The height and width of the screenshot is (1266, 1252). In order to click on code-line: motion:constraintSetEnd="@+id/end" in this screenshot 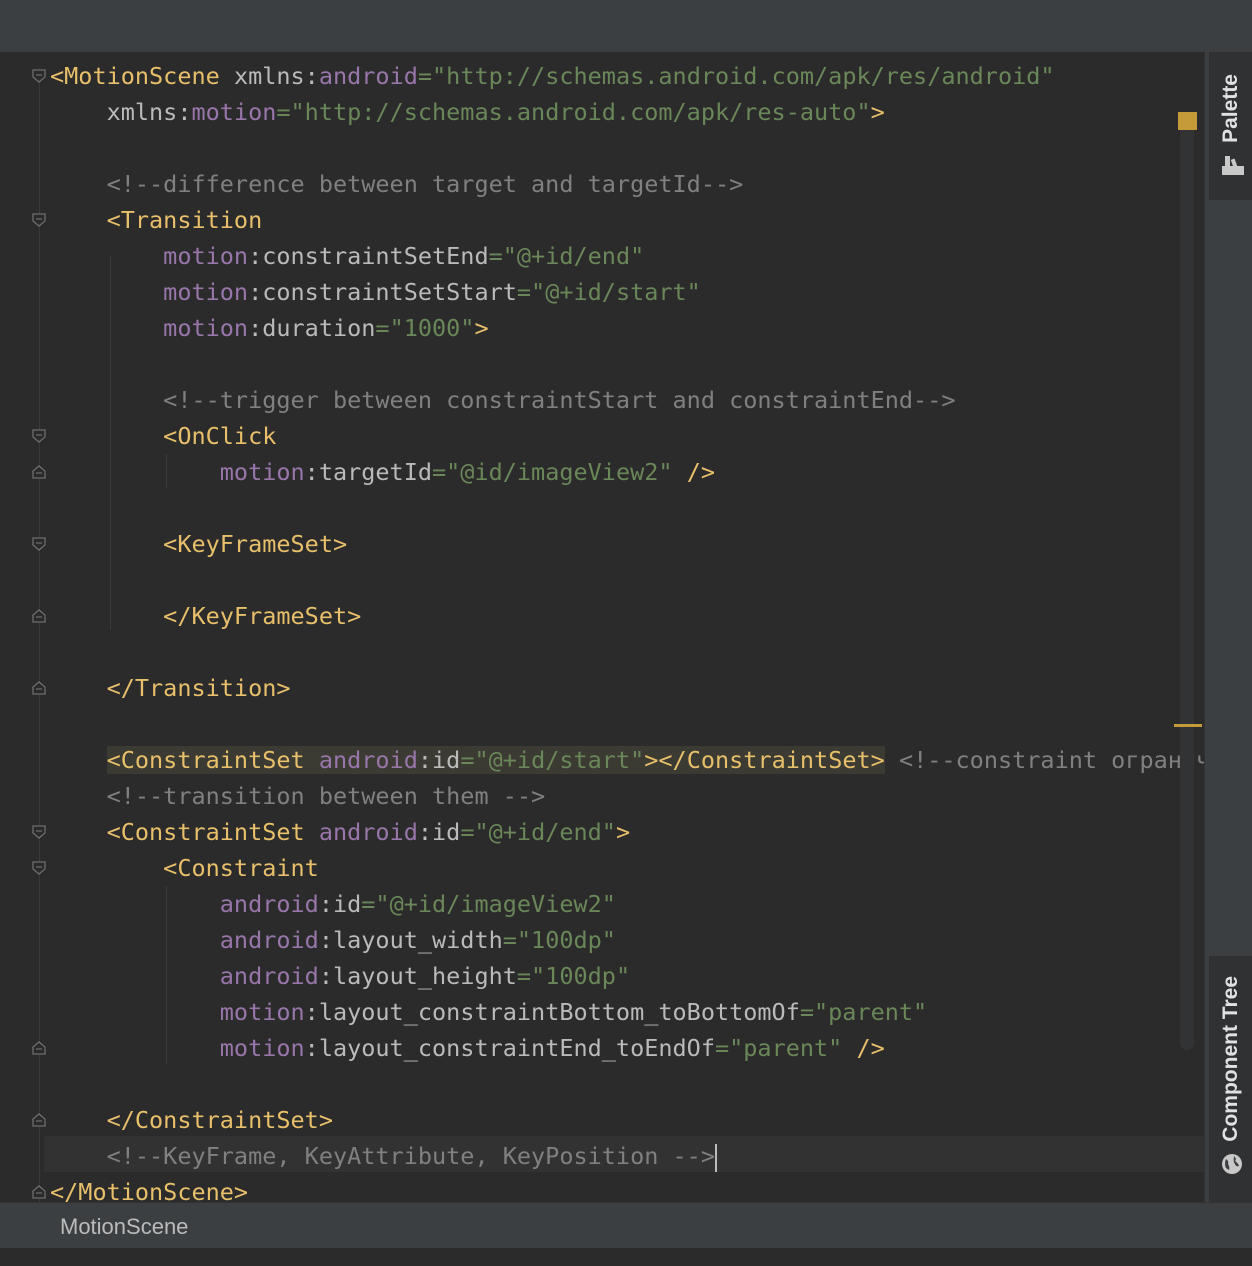, I will do `click(347, 256)`.